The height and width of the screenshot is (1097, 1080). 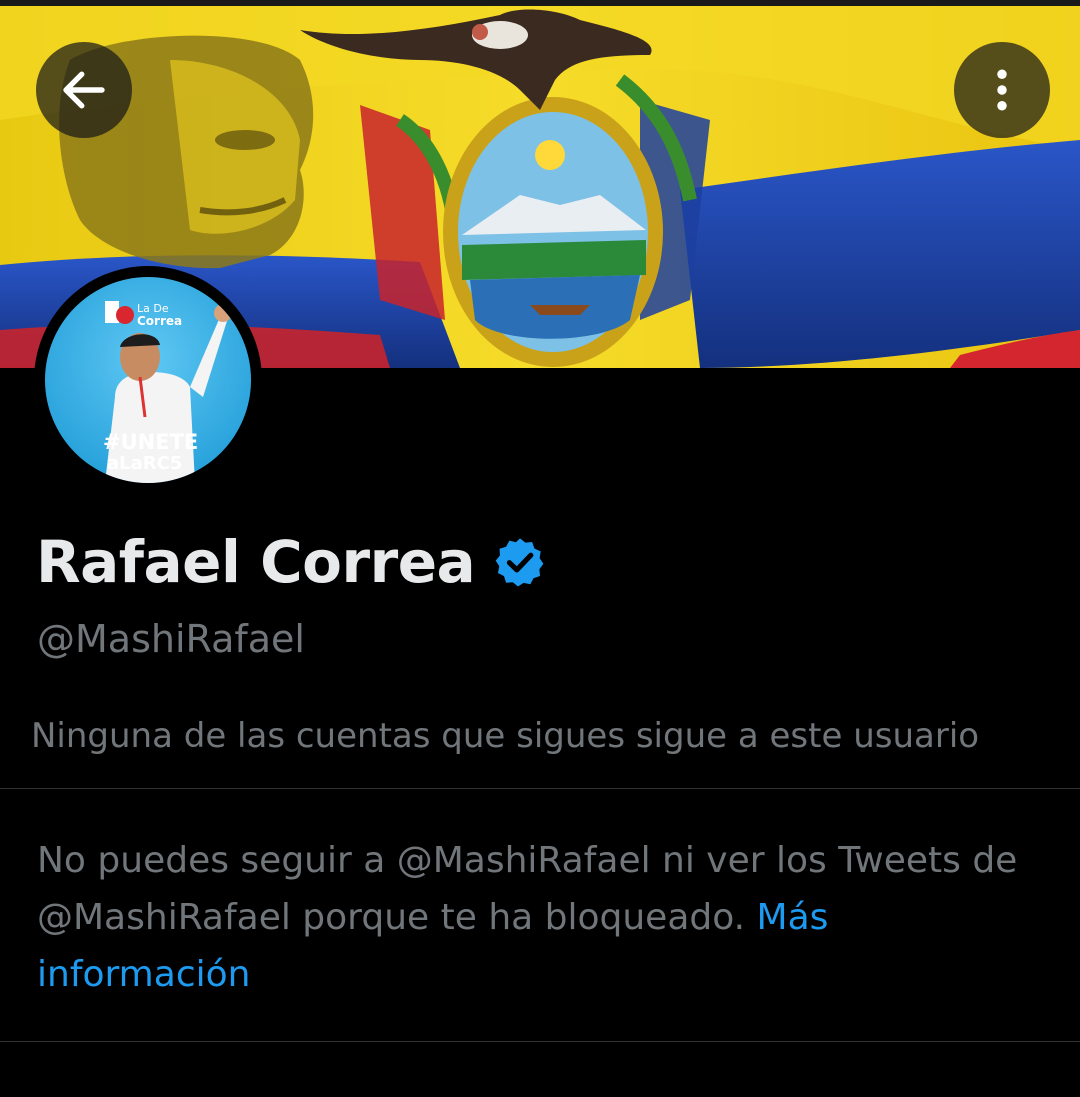 What do you see at coordinates (171, 639) in the screenshot?
I see `profile-handle: @MashiRafael` at bounding box center [171, 639].